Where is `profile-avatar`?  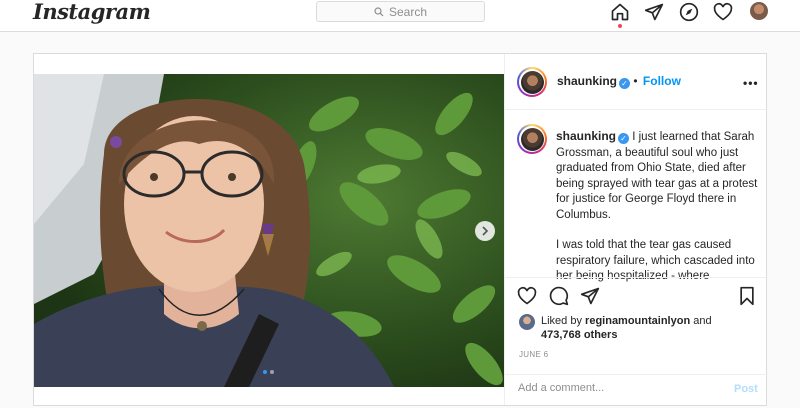 profile-avatar is located at coordinates (759, 11).